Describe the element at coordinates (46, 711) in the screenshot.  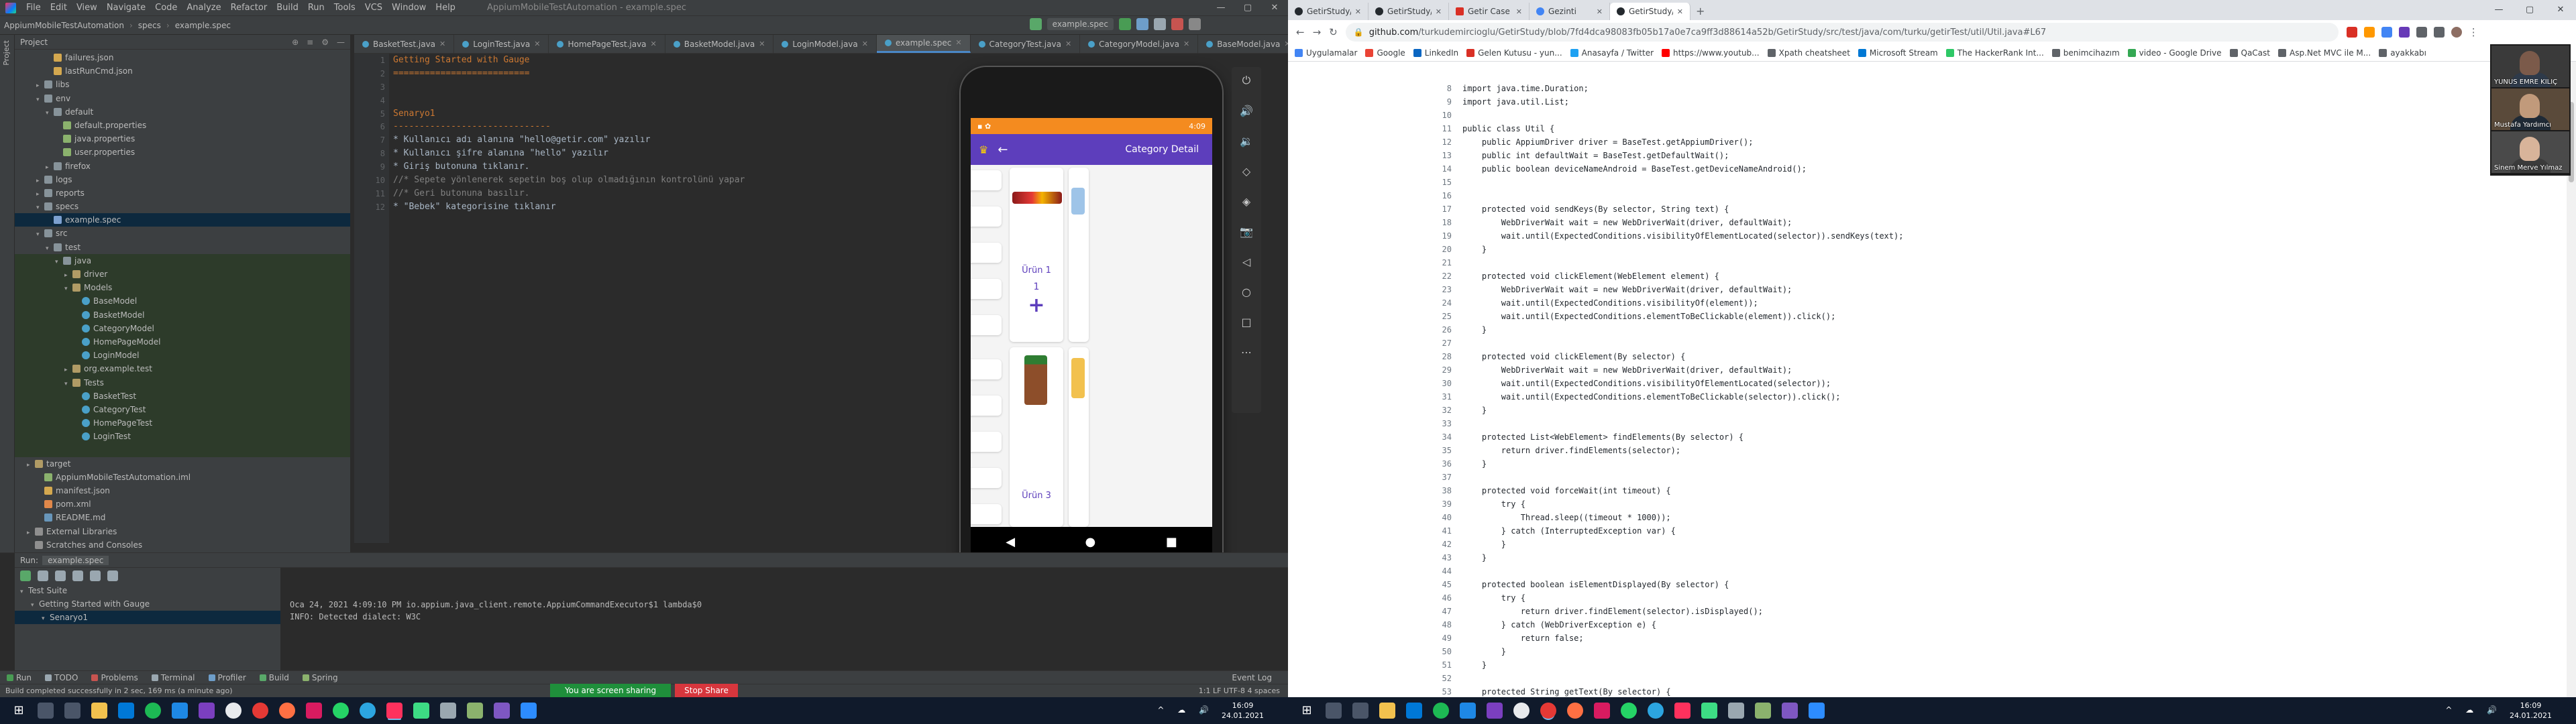
I see `search-icon` at that location.